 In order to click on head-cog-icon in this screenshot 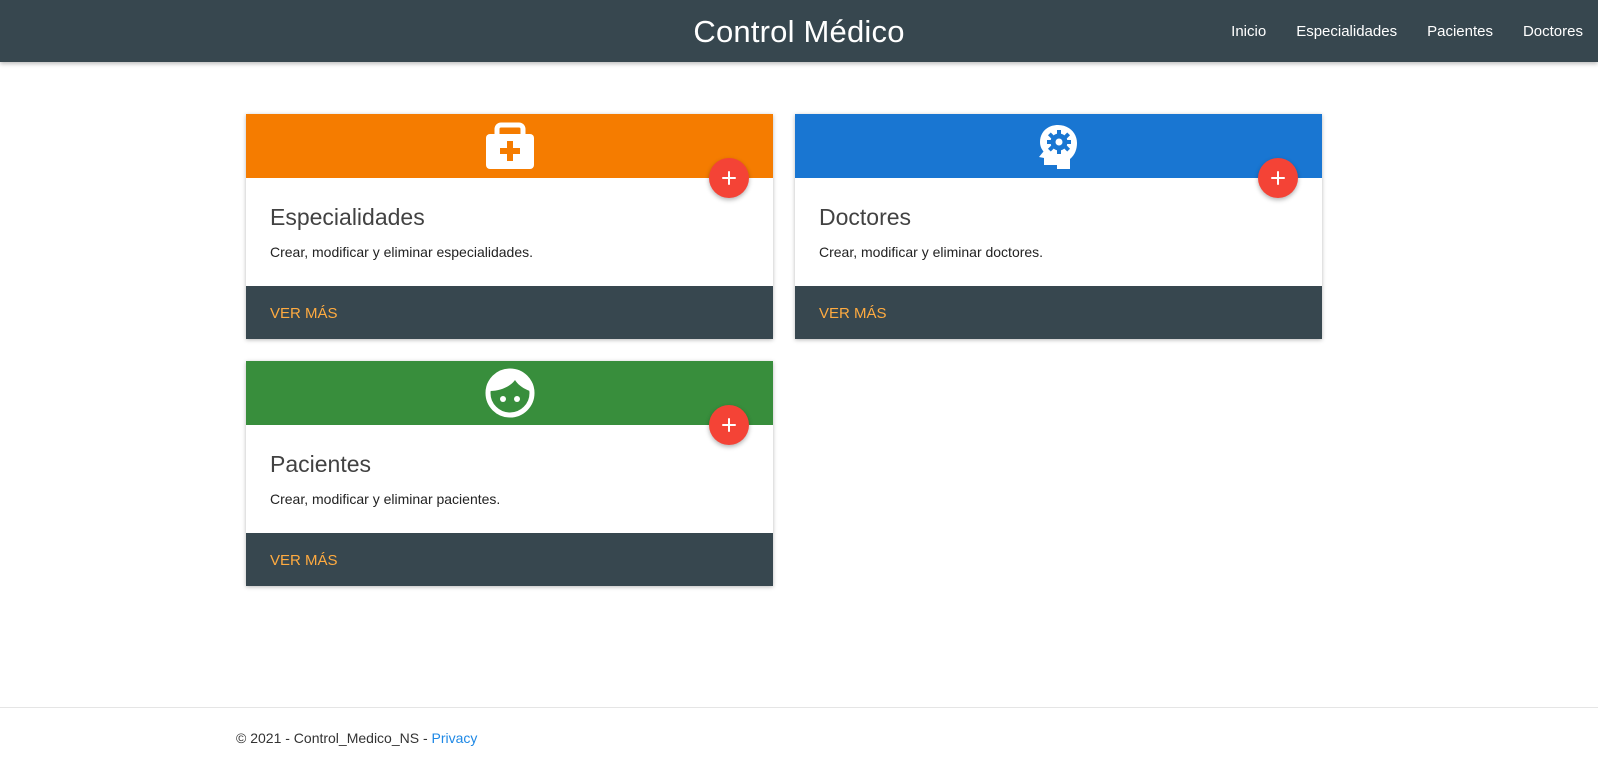, I will do `click(1059, 146)`.